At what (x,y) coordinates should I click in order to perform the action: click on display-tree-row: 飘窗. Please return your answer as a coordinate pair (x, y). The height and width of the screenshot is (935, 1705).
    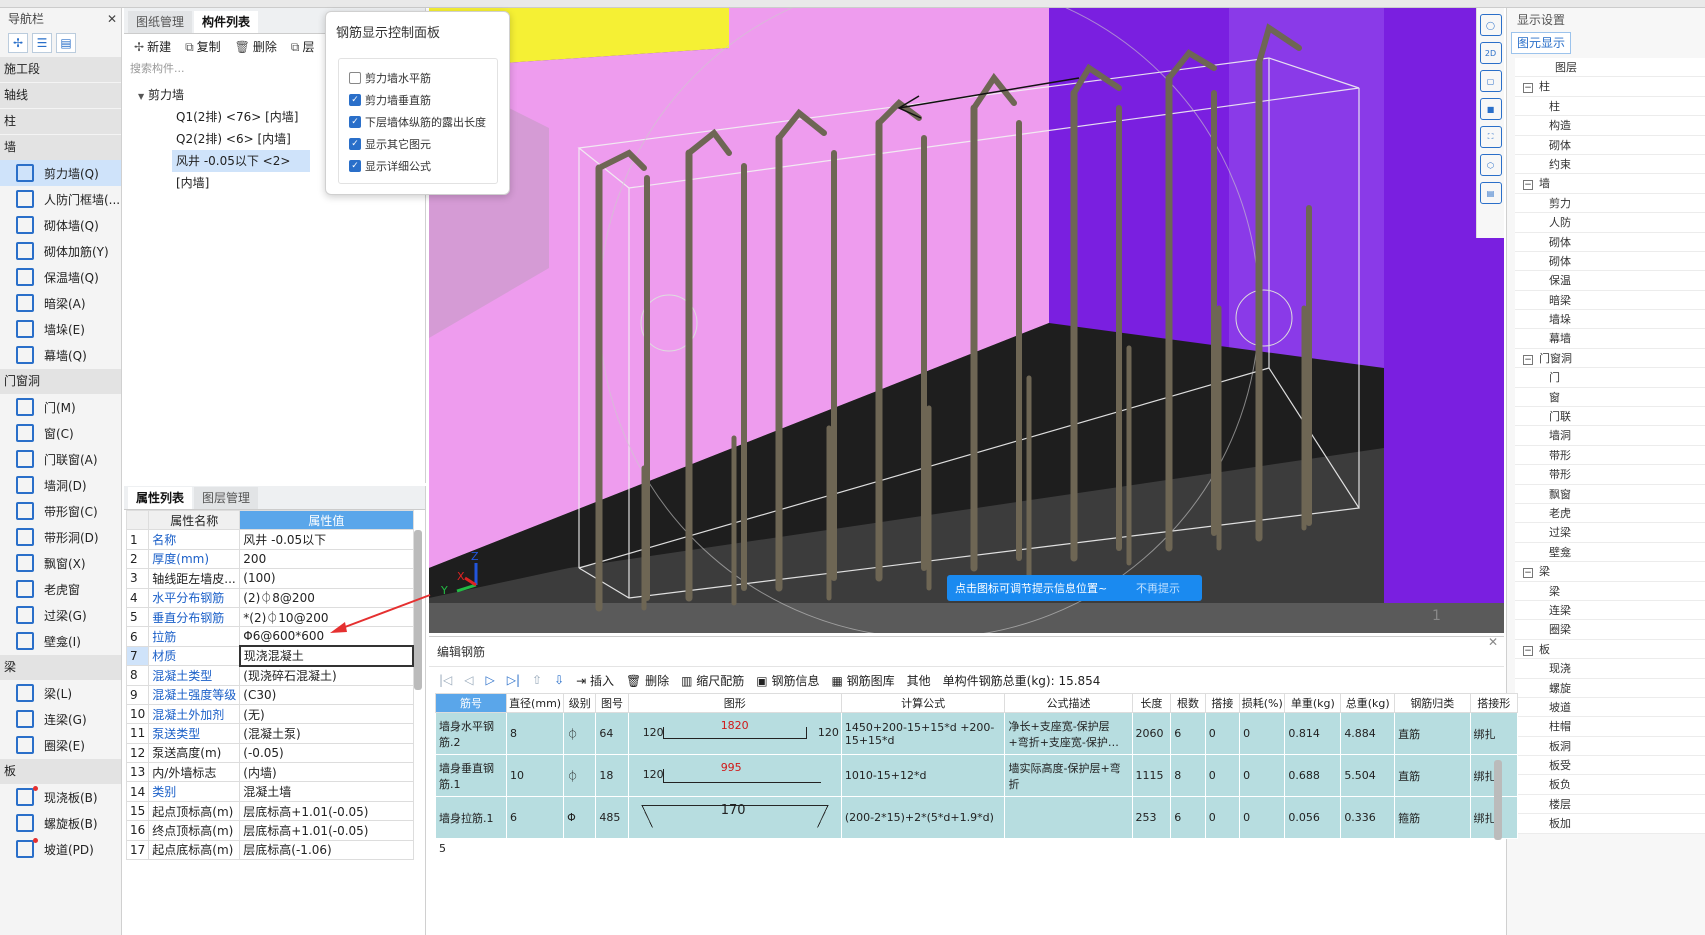
    Looking at the image, I should click on (1610, 494).